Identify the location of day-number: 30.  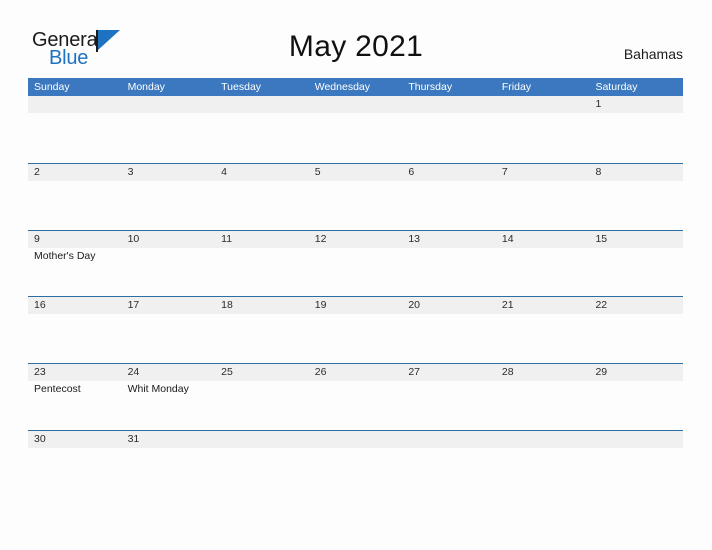
(40, 438).